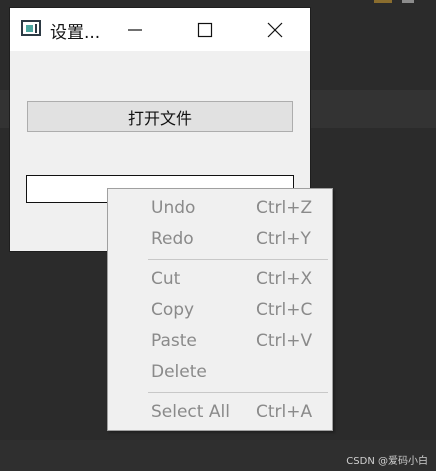 Image resolution: width=436 pixels, height=471 pixels. Describe the element at coordinates (284, 310) in the screenshot. I see `menu-item-shortcut: Ctrl+C` at that location.